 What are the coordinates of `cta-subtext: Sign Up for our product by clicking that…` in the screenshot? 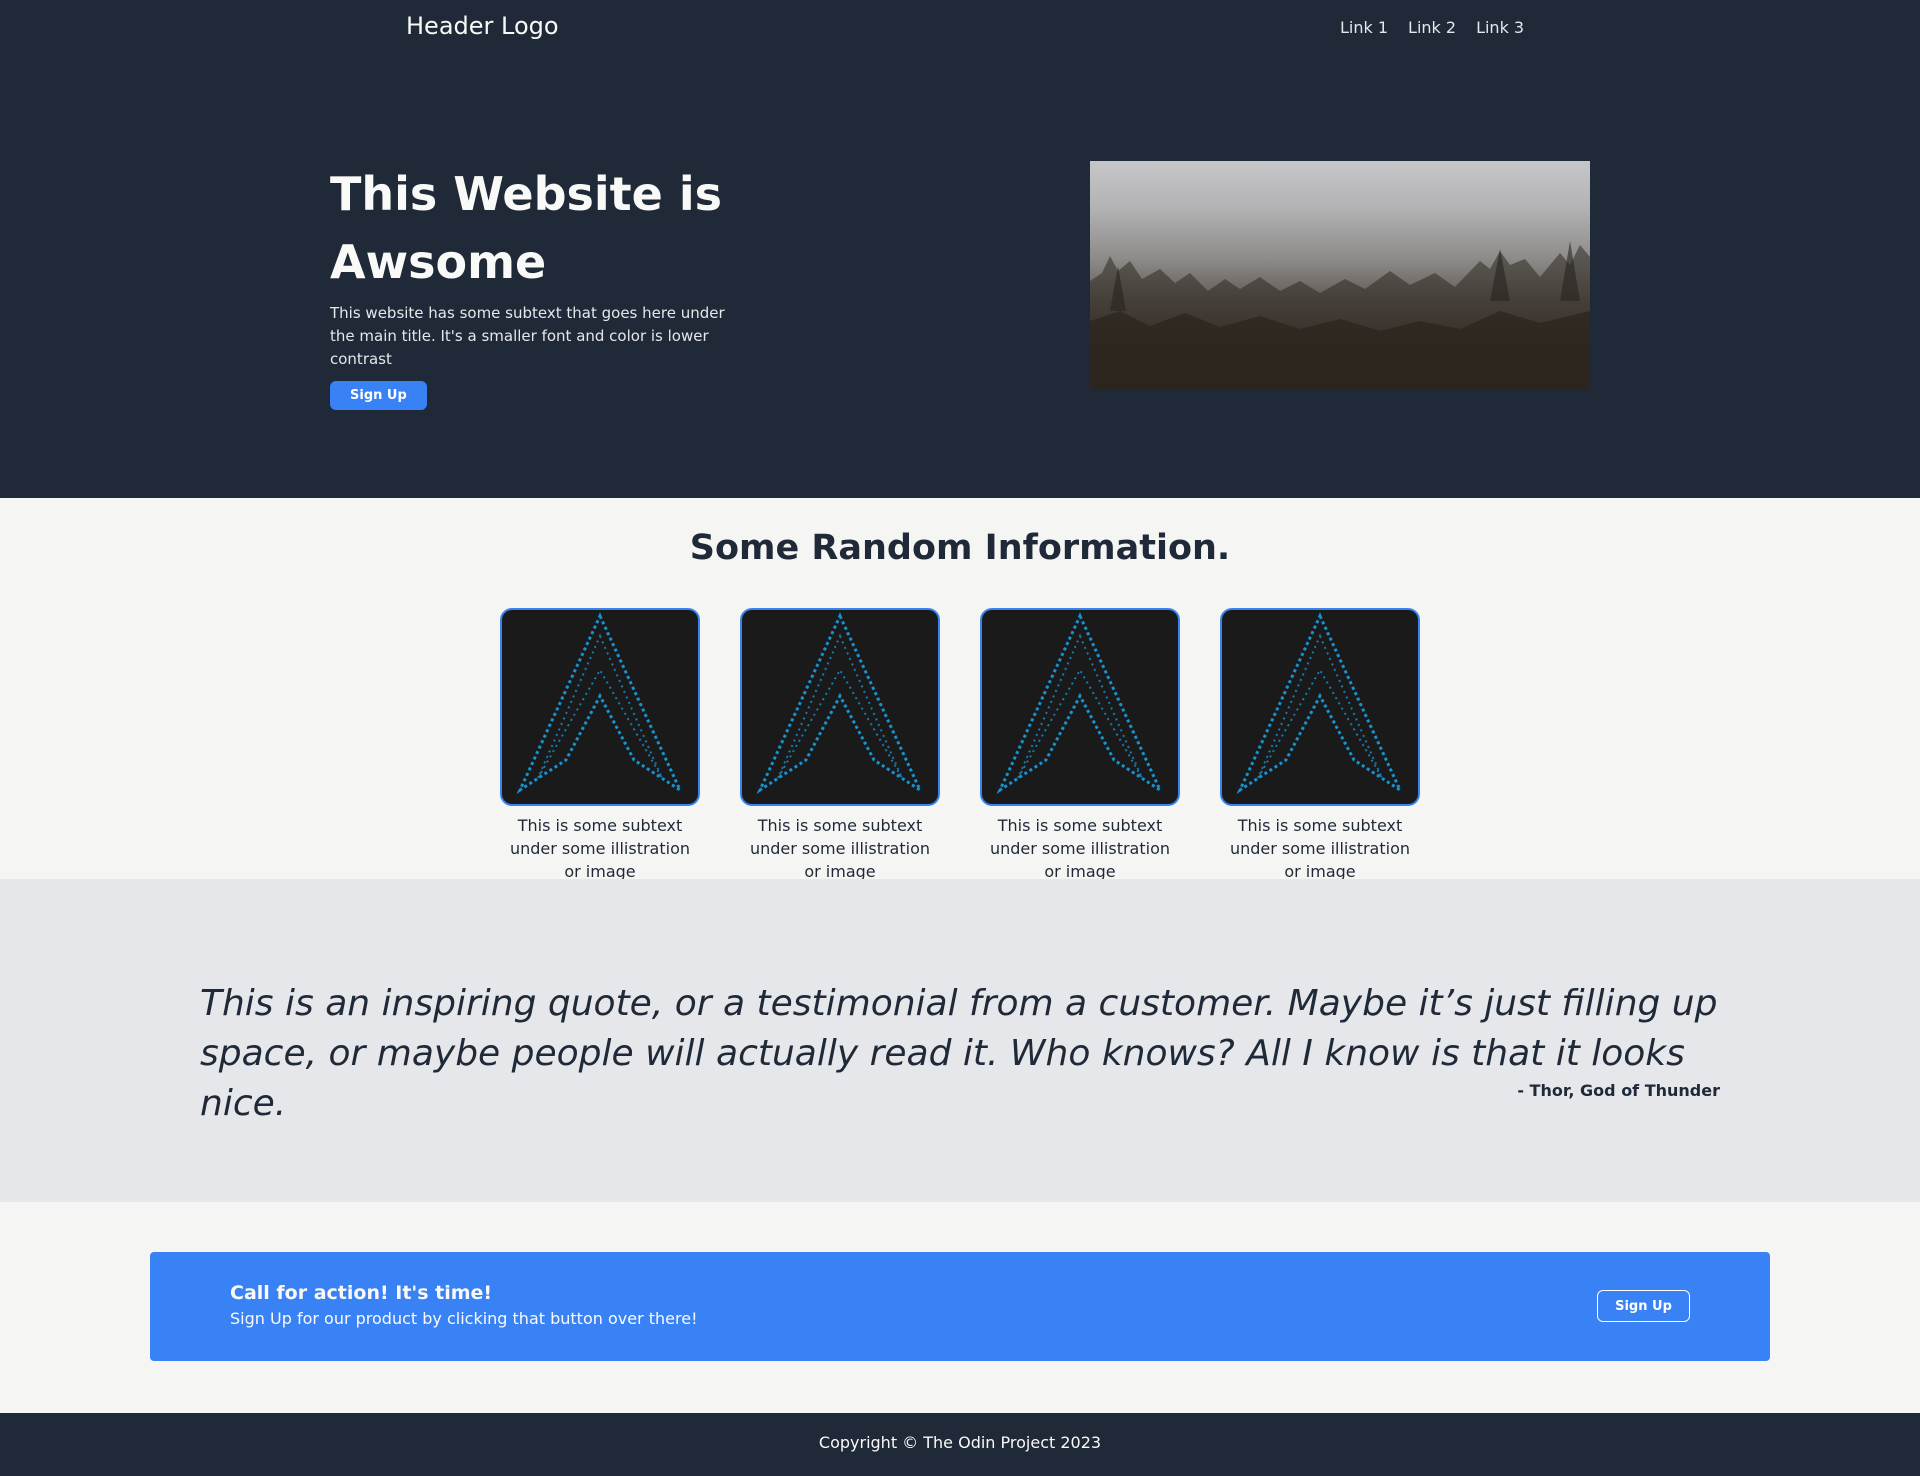 It's located at (464, 1318).